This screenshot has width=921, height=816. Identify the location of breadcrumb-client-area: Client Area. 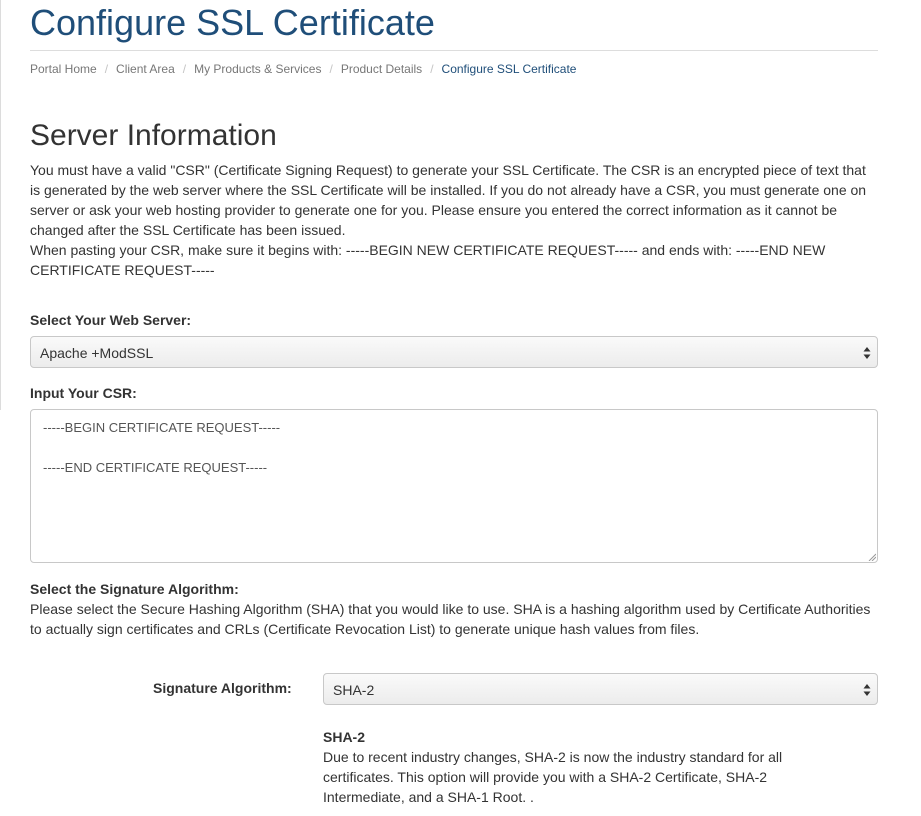
(145, 69).